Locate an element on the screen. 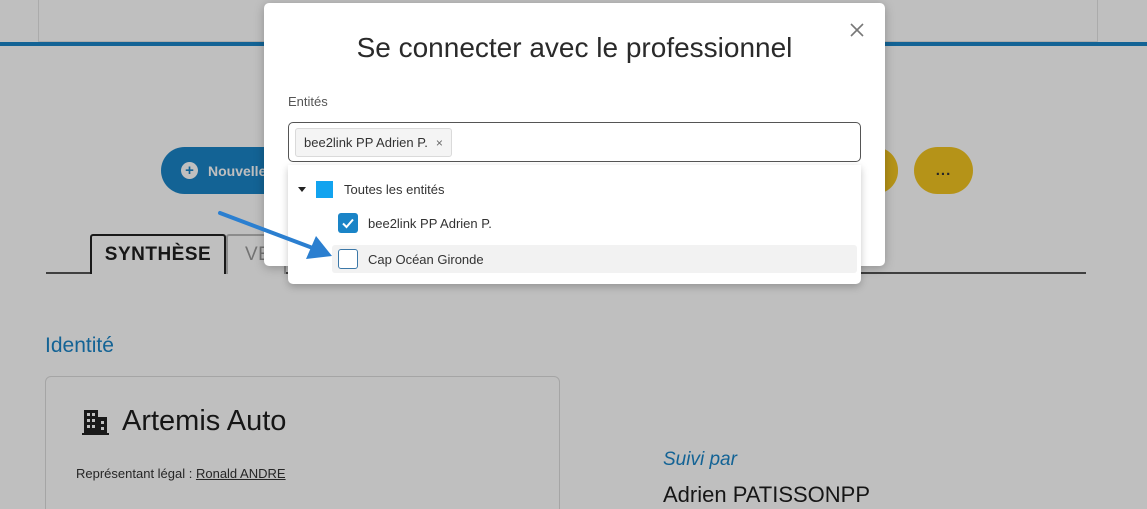 The image size is (1147, 509). checkbox-checked is located at coordinates (348, 223).